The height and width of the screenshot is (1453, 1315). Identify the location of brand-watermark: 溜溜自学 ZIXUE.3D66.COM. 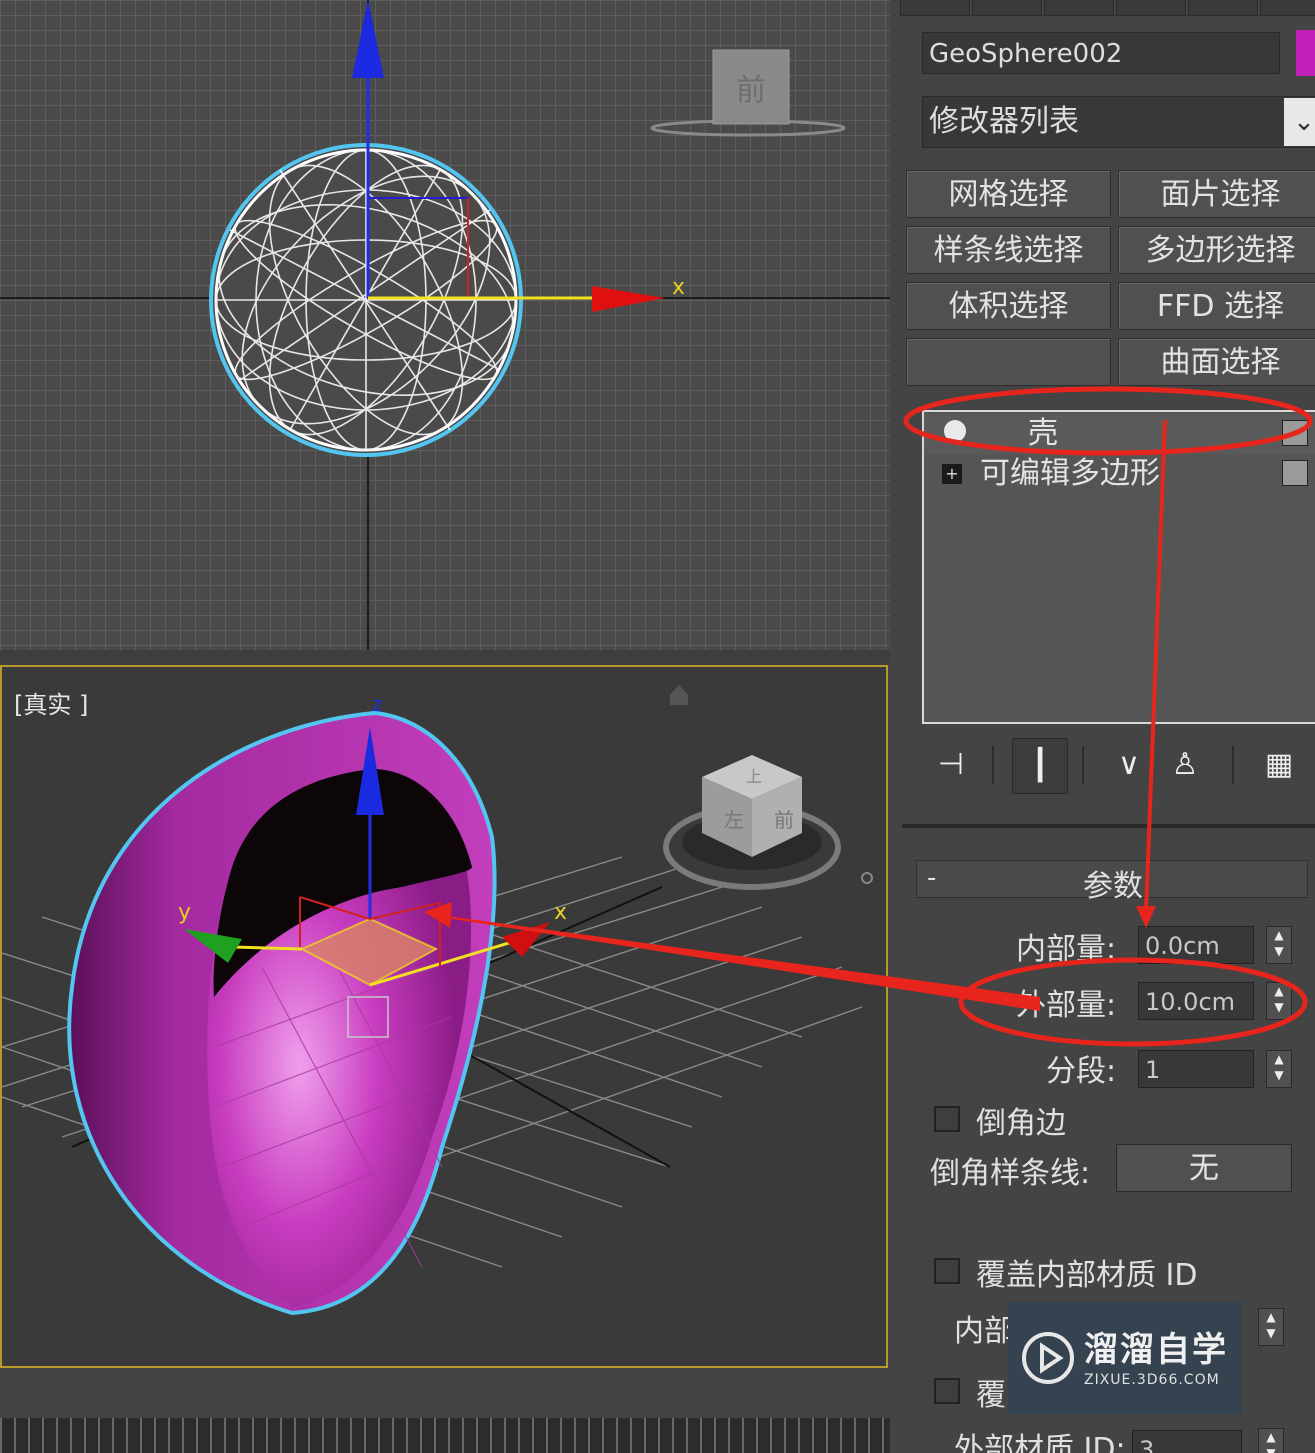
(1125, 1358).